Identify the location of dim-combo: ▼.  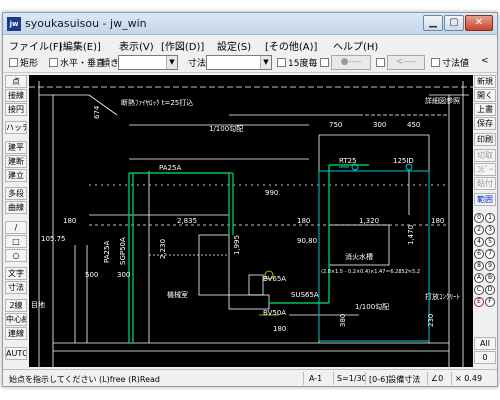
(239, 62).